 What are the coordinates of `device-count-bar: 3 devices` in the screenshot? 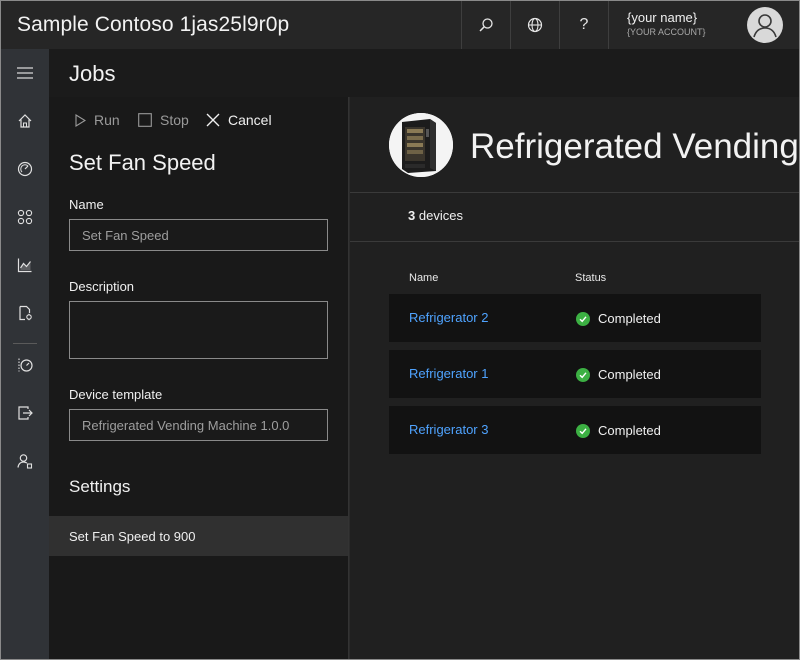 It's located at (574, 218).